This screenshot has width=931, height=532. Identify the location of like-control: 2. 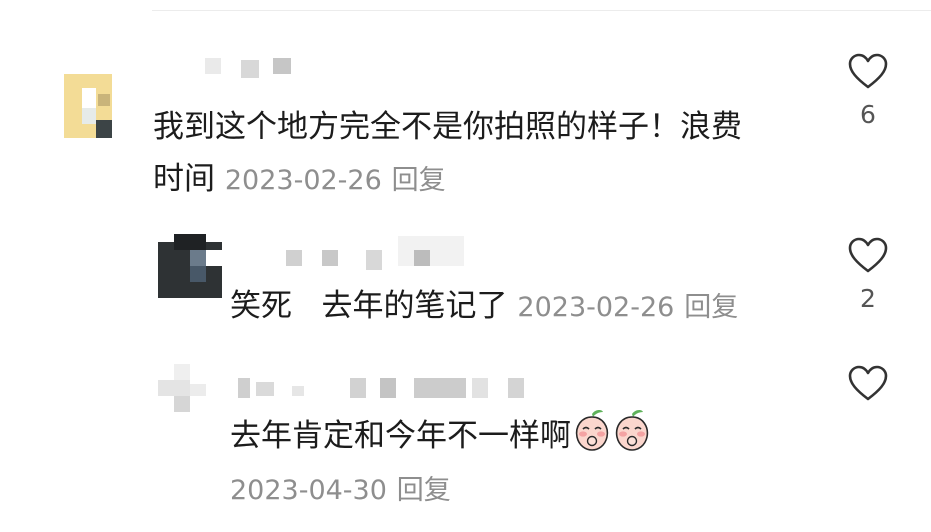
(868, 274).